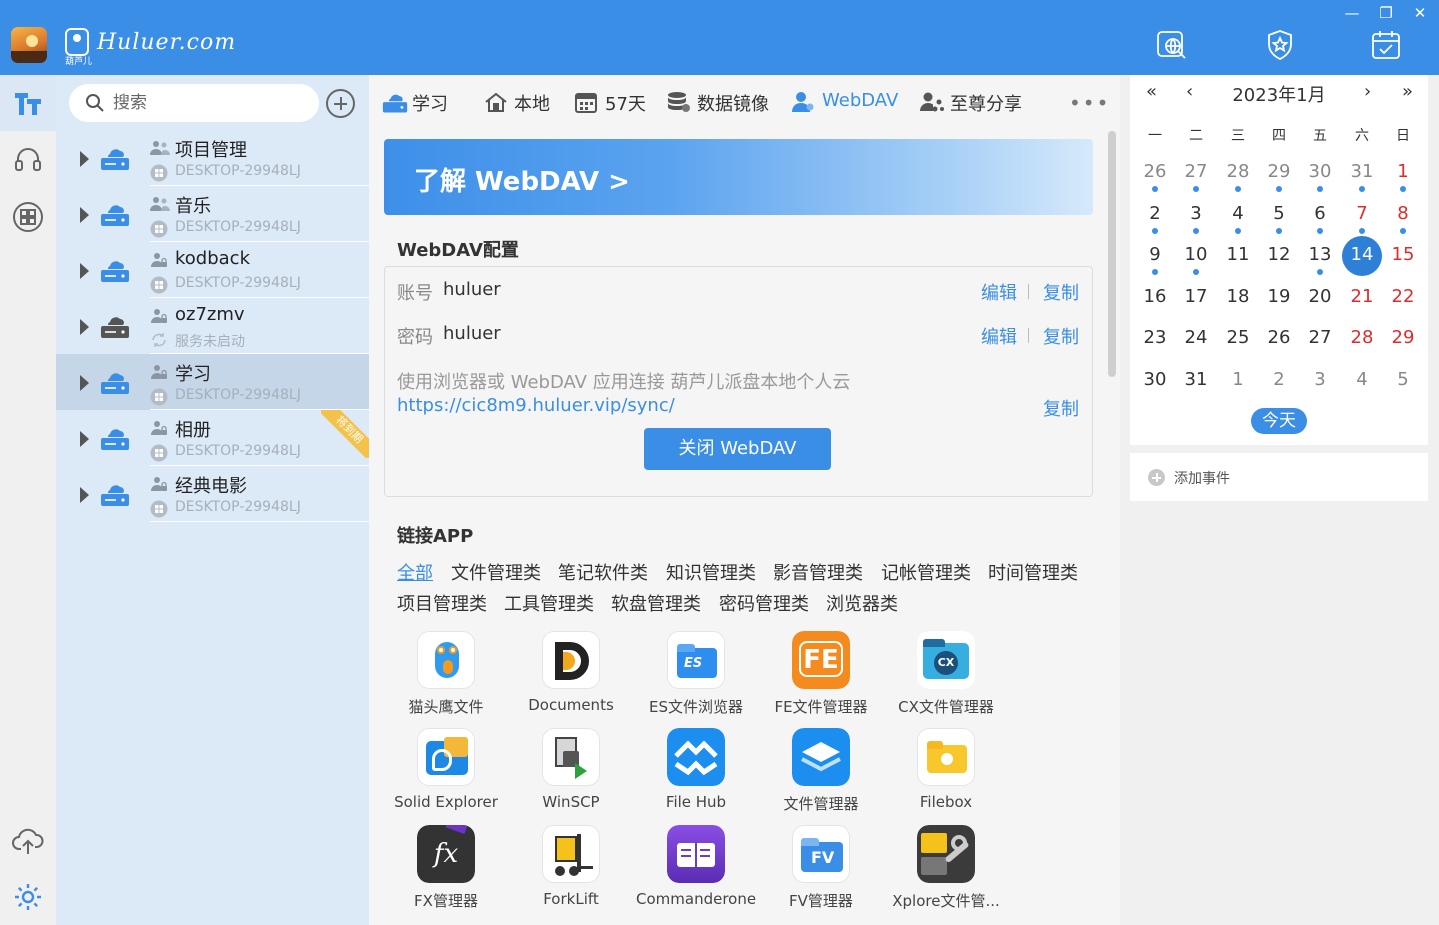  Describe the element at coordinates (1320, 341) in the screenshot. I see `calendar-day: 27` at that location.